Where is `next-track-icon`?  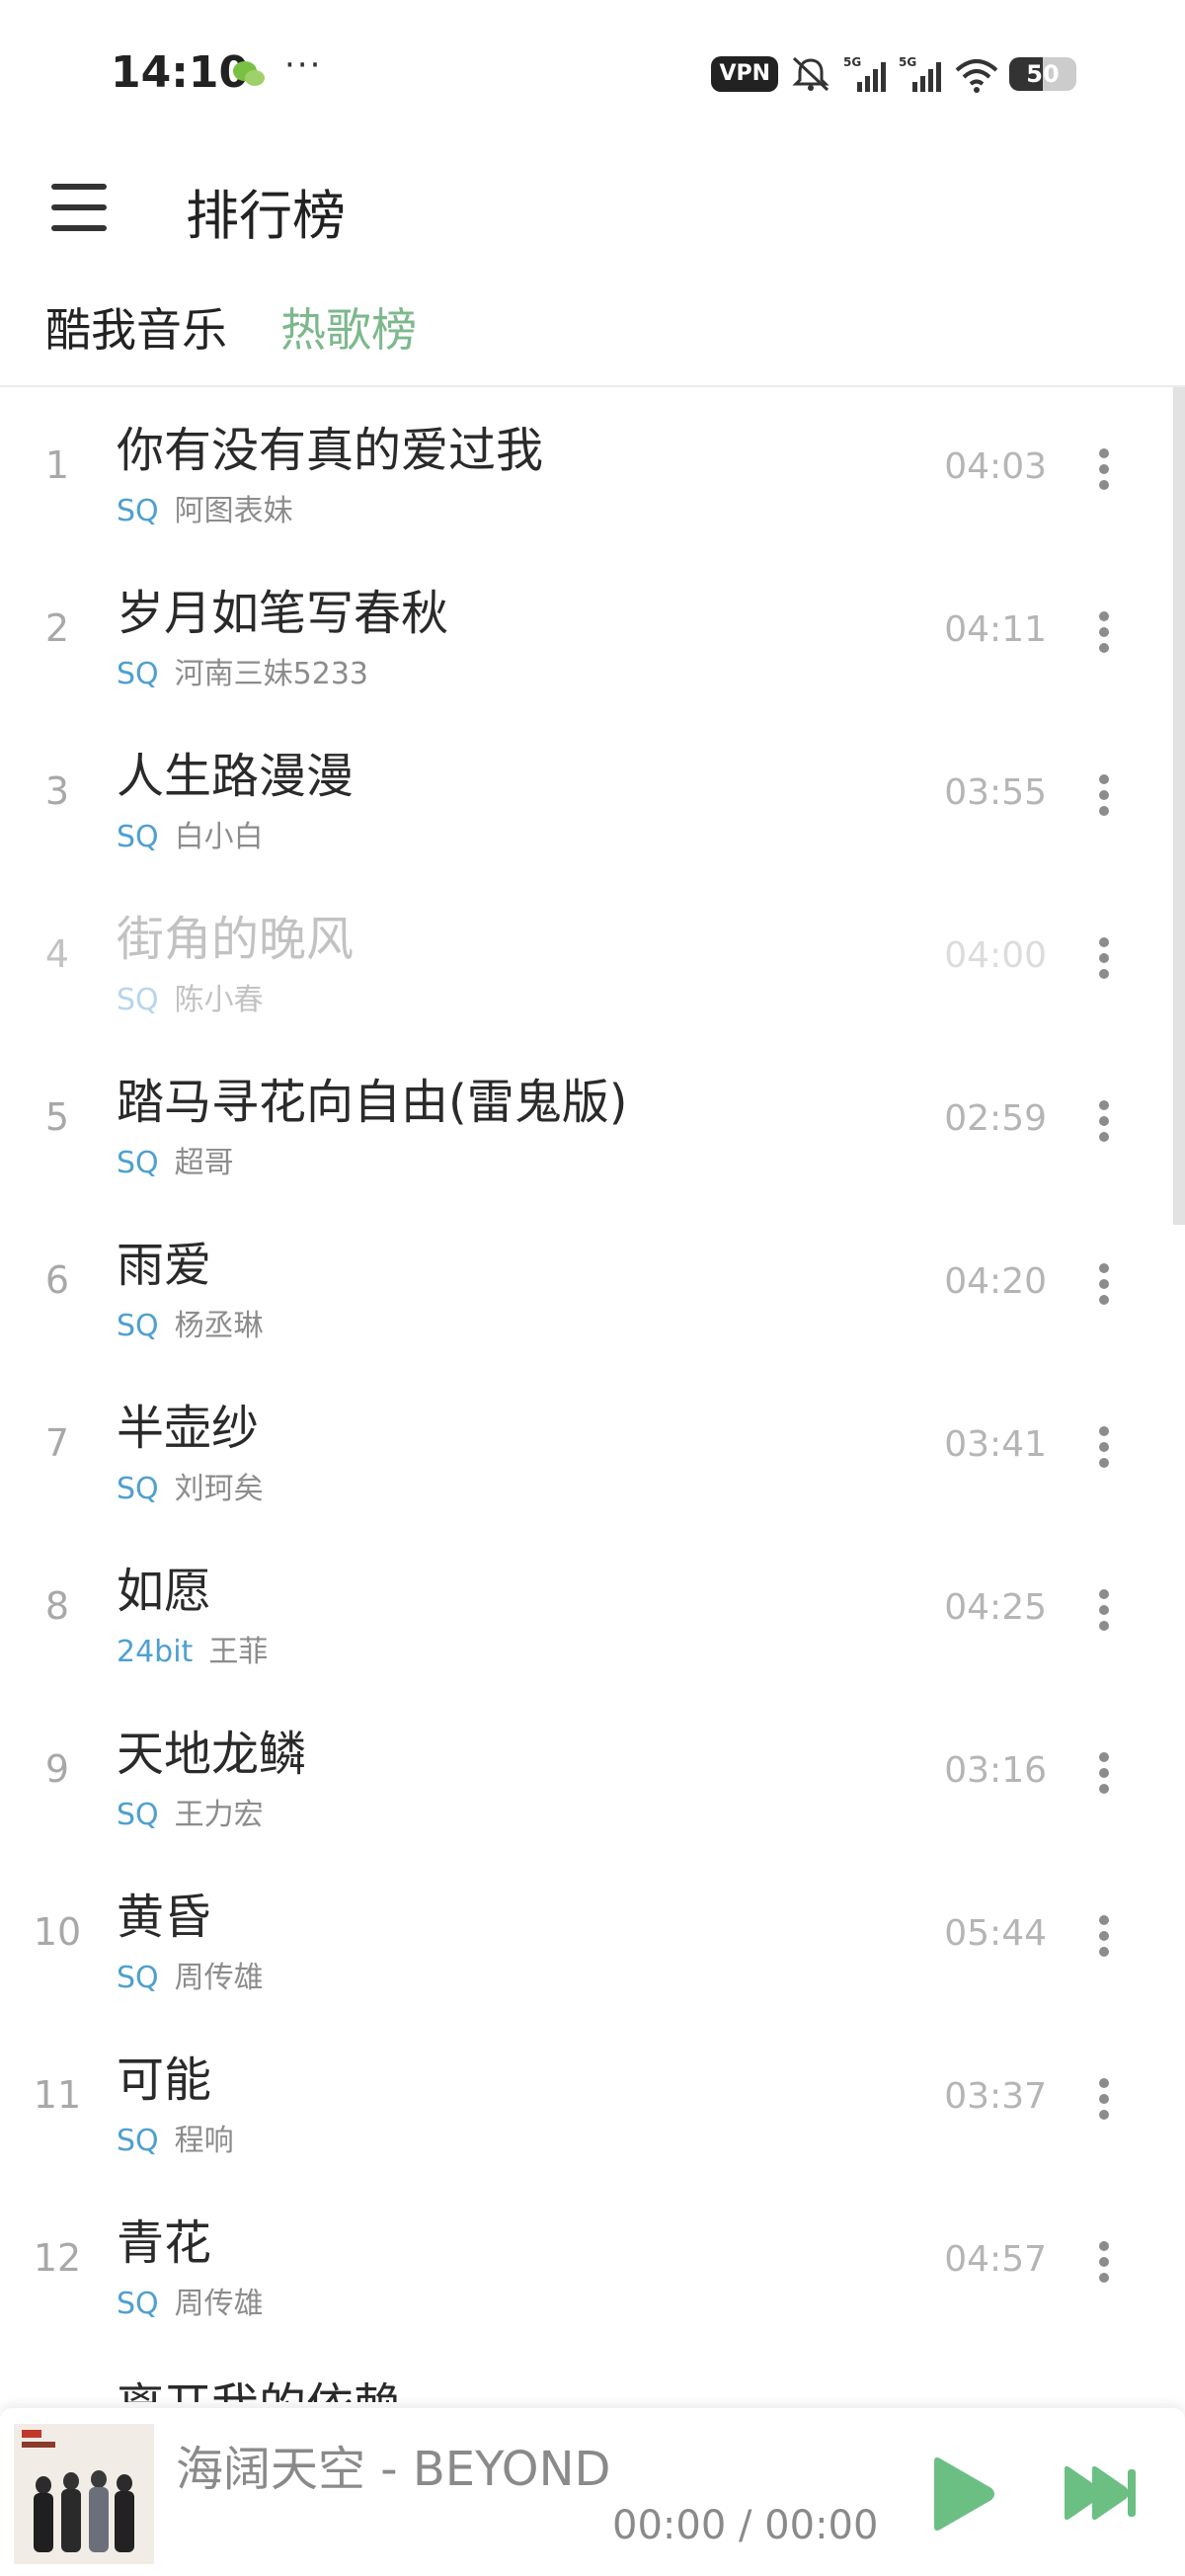 next-track-icon is located at coordinates (1101, 2493).